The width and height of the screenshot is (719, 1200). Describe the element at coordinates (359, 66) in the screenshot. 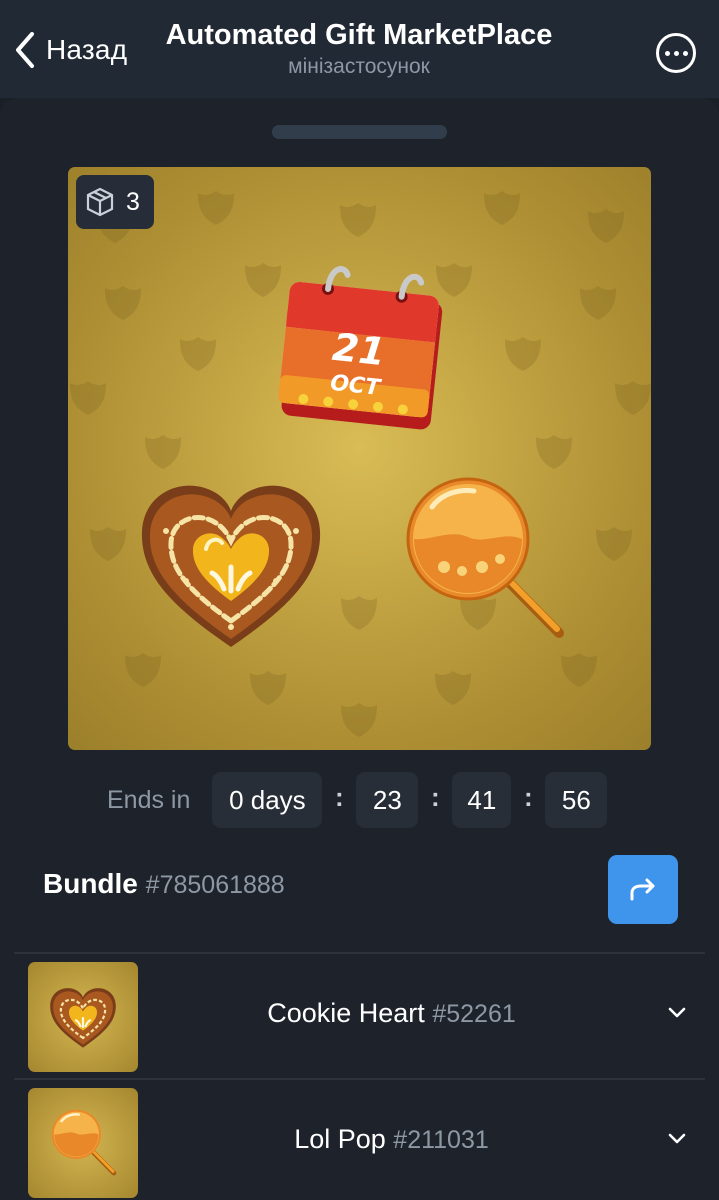

I see `app-subtitle: мінізастосунок` at that location.